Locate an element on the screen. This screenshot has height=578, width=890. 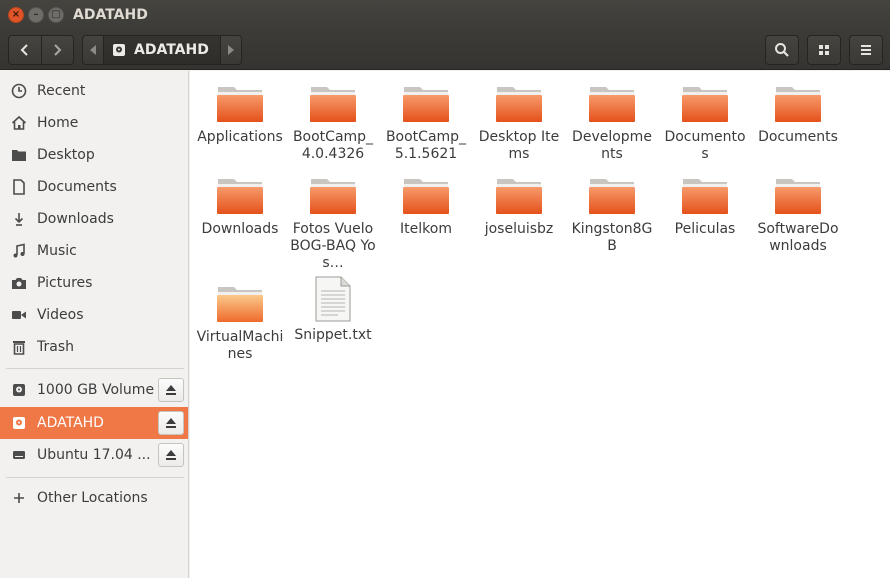
grid-icon is located at coordinates (824, 50).